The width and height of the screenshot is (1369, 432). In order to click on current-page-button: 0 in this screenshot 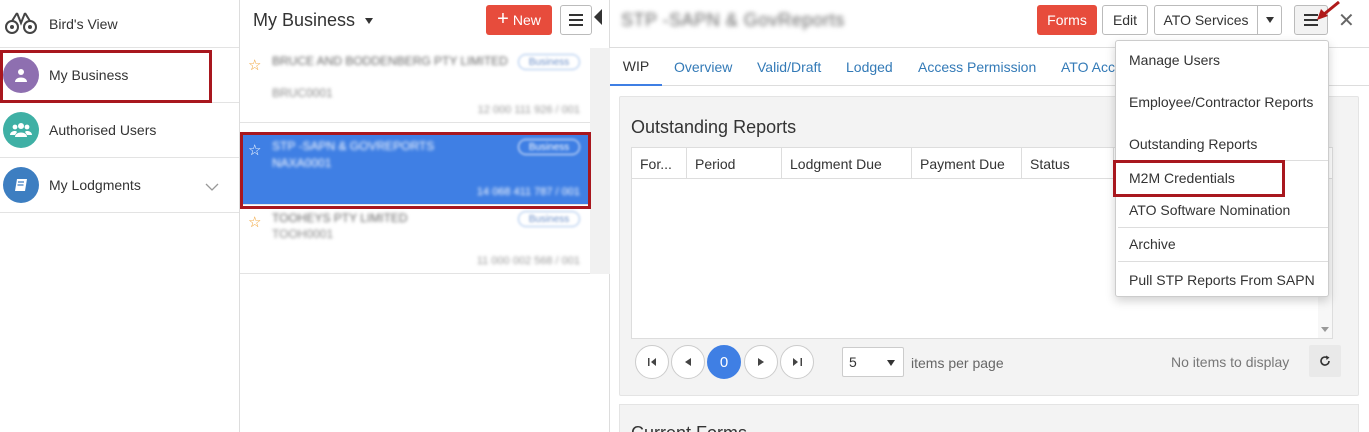, I will do `click(724, 362)`.